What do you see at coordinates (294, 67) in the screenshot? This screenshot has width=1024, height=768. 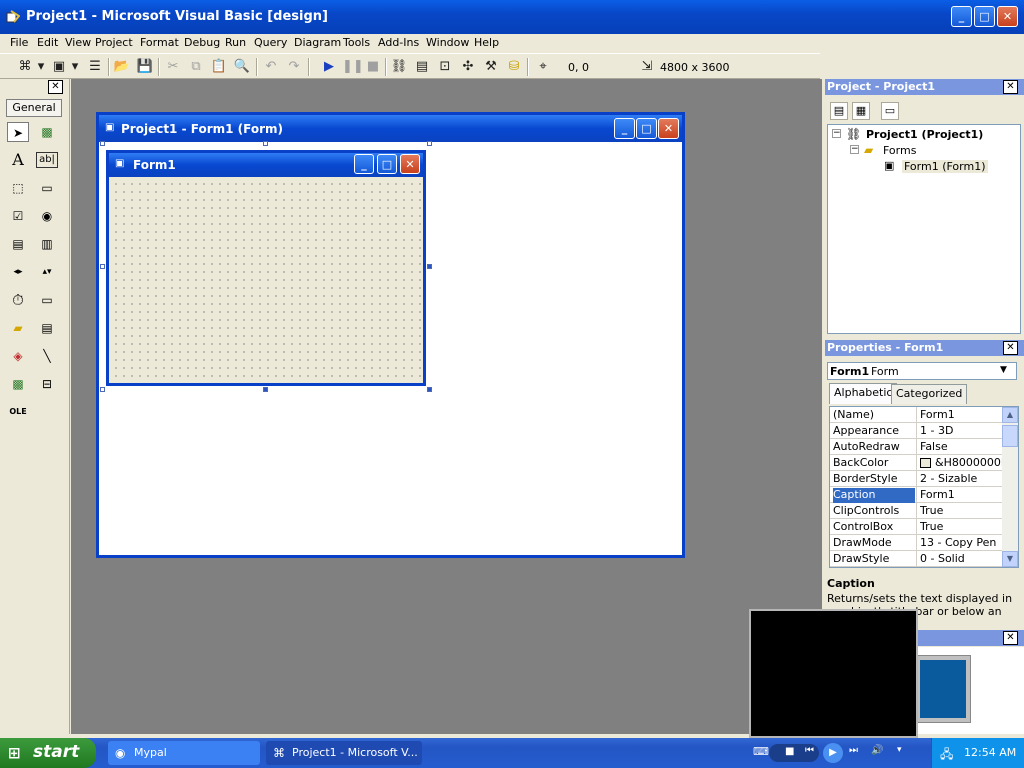 I see `redo-icon: ↷` at bounding box center [294, 67].